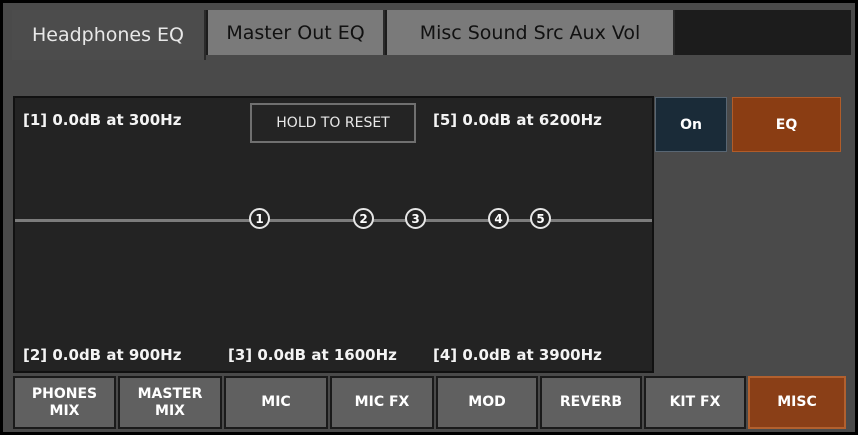 The height and width of the screenshot is (435, 858). I want to click on tab-misc-sound-src-aux-vol: Misc Sound Src Aux Vol, so click(531, 32).